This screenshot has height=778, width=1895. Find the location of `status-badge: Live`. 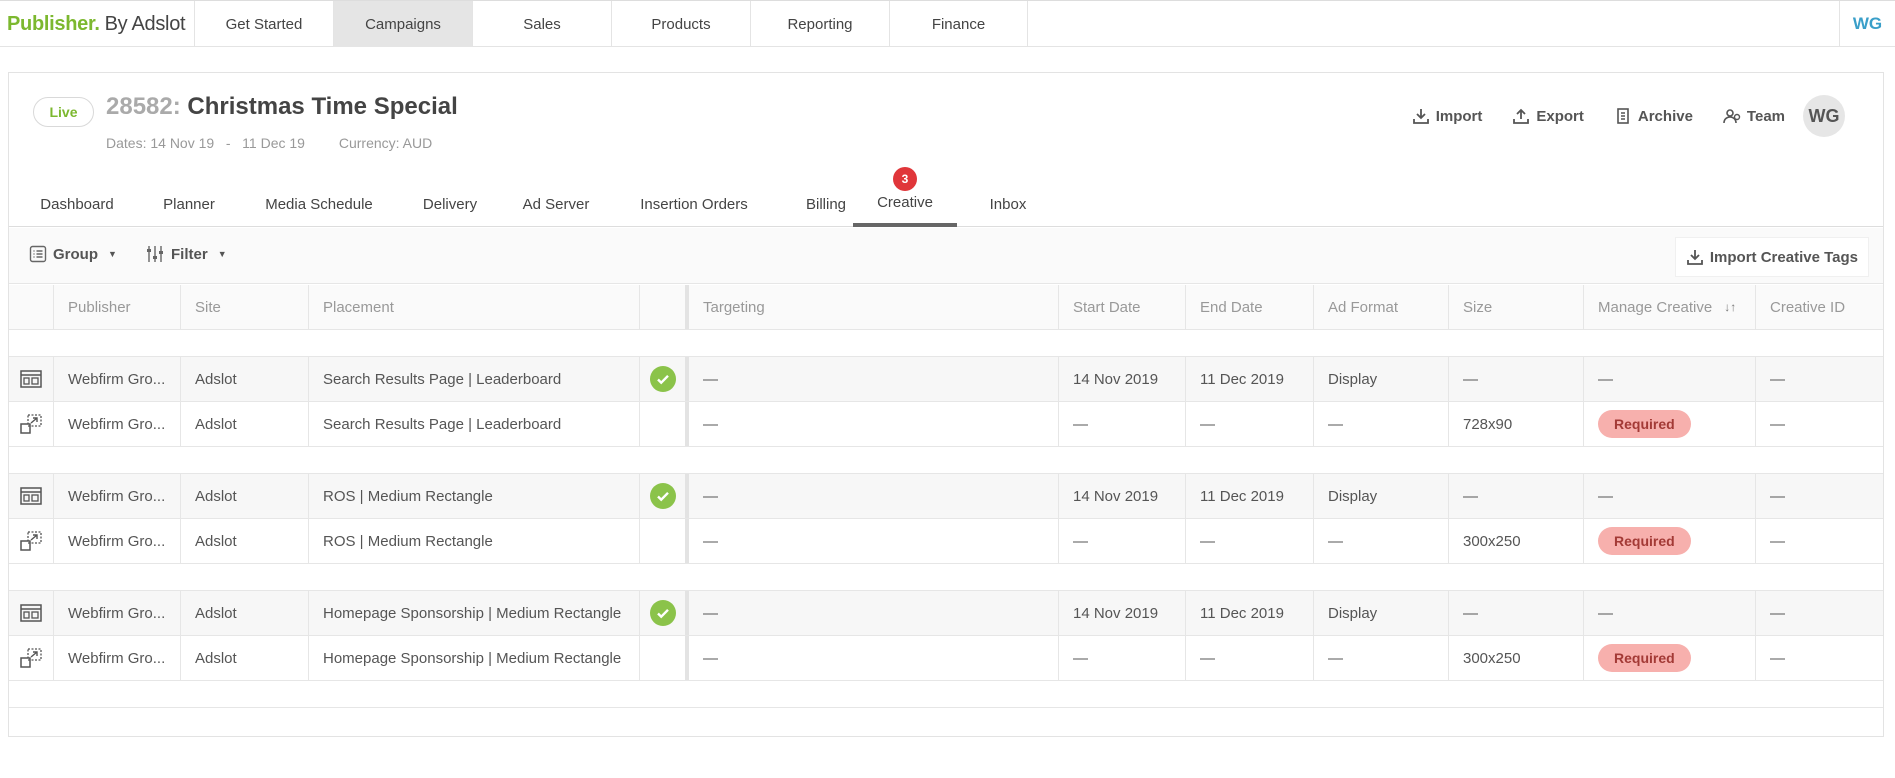

status-badge: Live is located at coordinates (63, 112).